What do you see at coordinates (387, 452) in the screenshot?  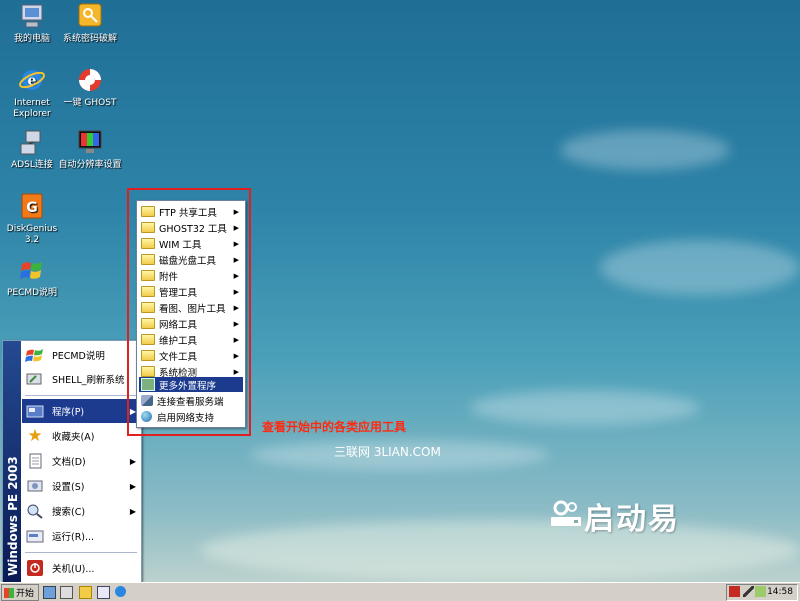 I see `watermark-text: 三联网 3LIAN.COM` at bounding box center [387, 452].